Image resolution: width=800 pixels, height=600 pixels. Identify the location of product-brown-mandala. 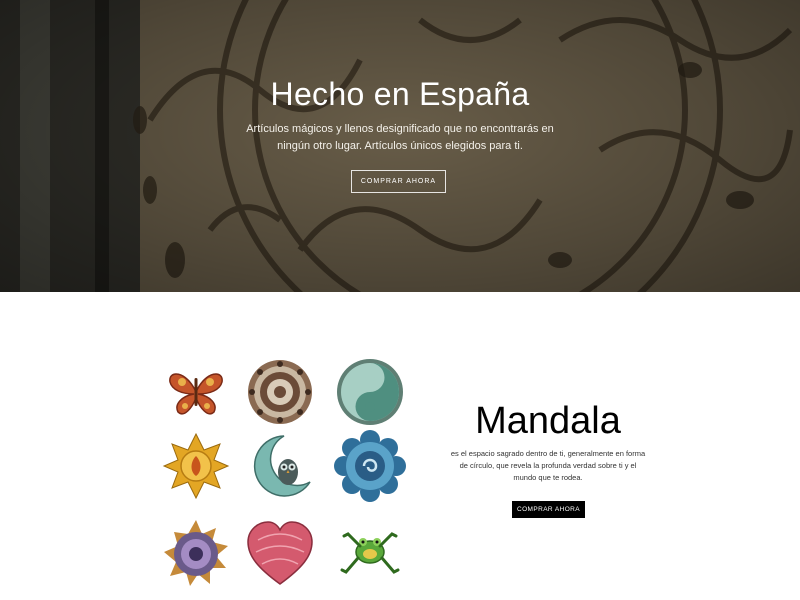
(280, 392).